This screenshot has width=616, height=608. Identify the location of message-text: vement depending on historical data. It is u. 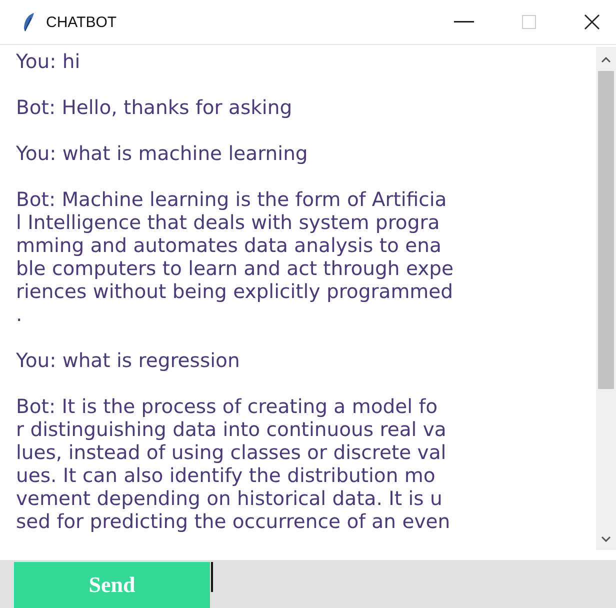
(230, 498).